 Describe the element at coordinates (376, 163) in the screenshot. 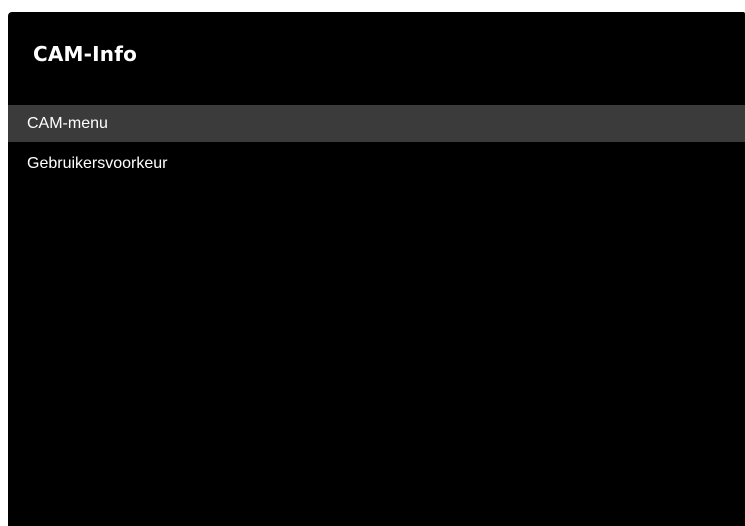

I see `menu-item-user-preference: Gebruikersvoorkeur` at that location.